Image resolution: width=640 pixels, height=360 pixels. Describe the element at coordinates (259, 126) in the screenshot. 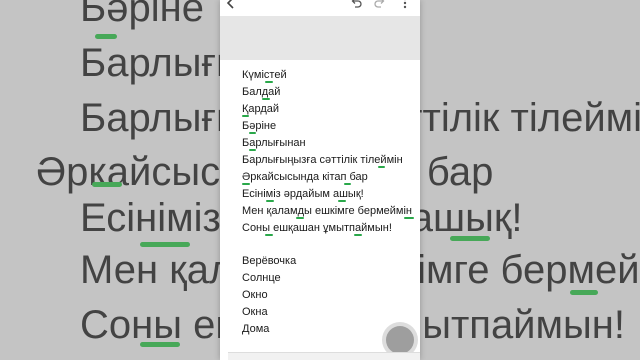

I see `doc-line: Бәріне` at that location.